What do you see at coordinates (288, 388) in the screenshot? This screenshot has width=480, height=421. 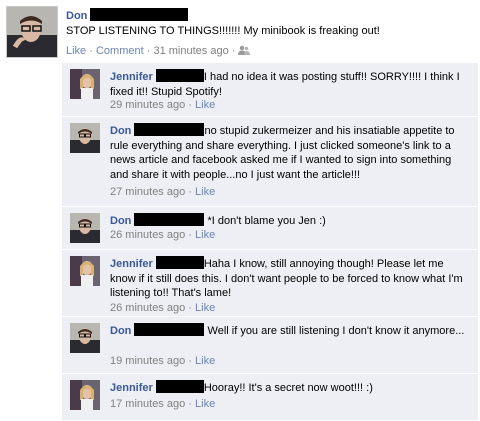 I see `comment-text: Hooray!! It's a secret now woot!!! :)` at bounding box center [288, 388].